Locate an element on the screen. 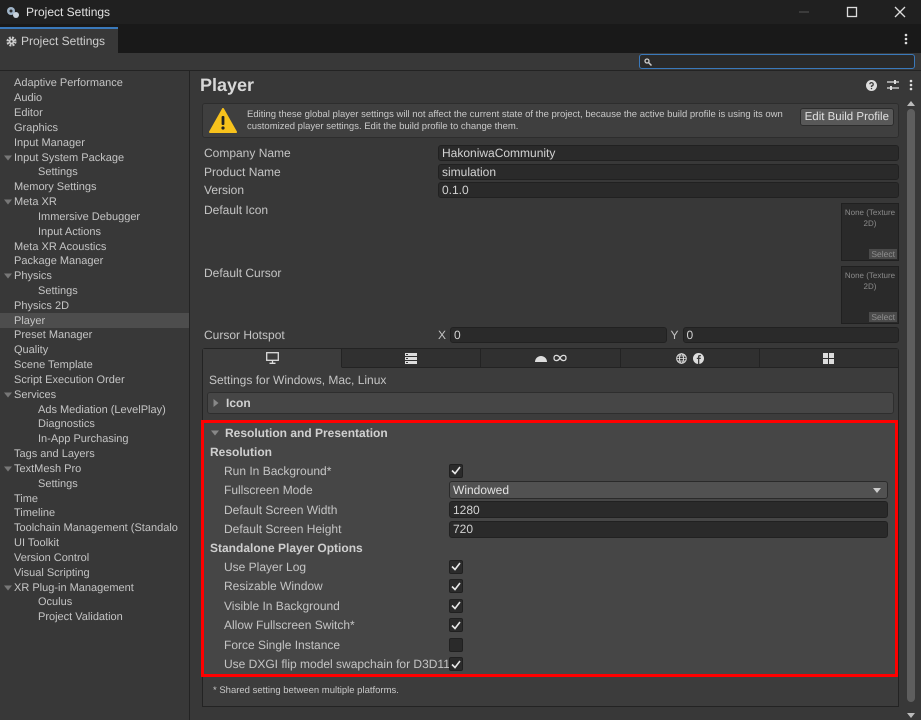 The height and width of the screenshot is (720, 921). sidebar-item: Package Manager is located at coordinates (59, 261).